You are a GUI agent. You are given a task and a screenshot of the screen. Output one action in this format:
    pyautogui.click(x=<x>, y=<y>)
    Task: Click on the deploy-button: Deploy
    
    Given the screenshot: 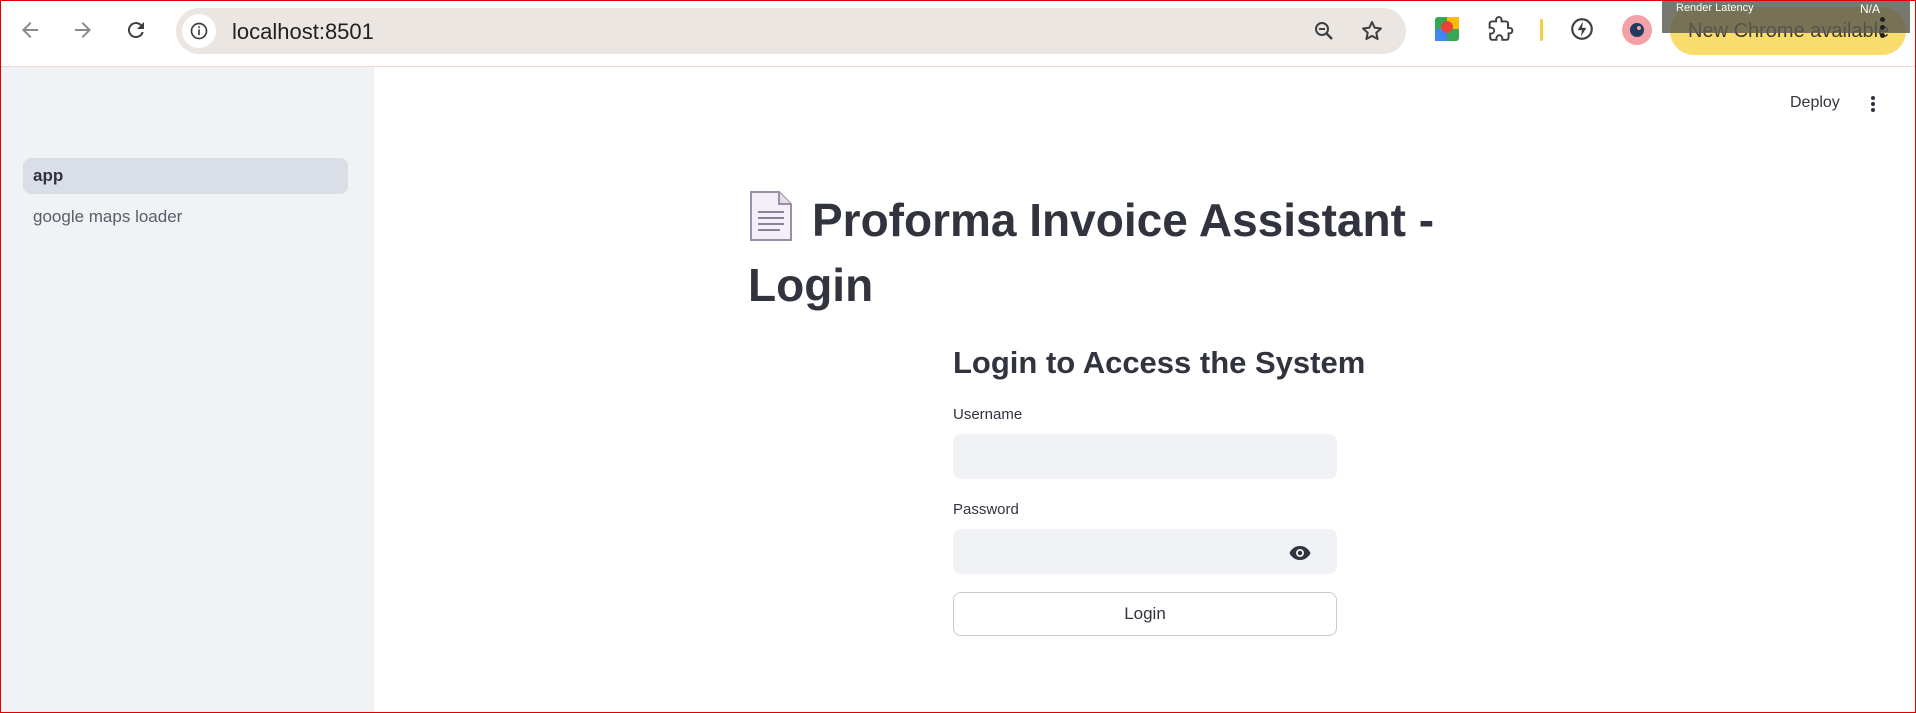 What is the action you would take?
    pyautogui.click(x=1815, y=103)
    